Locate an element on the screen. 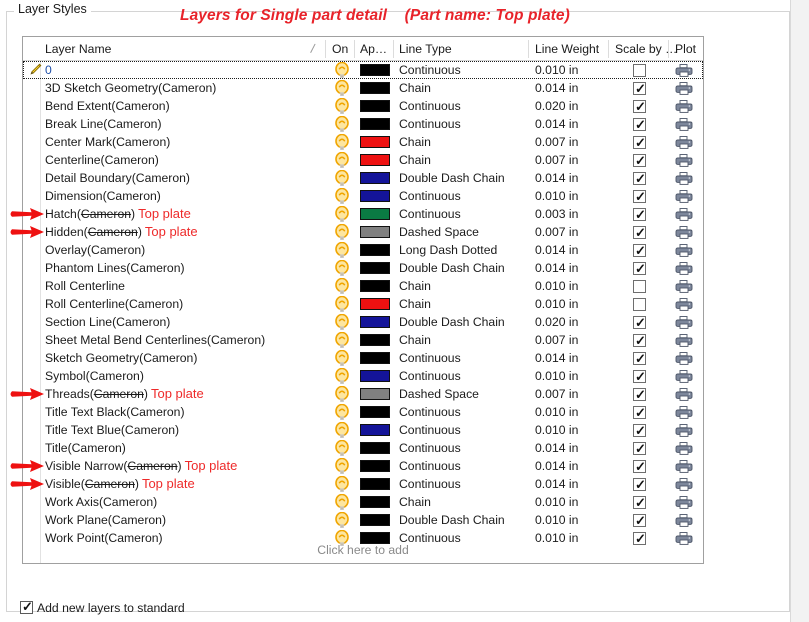  cell-line-weight: 0.020 in is located at coordinates (556, 106).